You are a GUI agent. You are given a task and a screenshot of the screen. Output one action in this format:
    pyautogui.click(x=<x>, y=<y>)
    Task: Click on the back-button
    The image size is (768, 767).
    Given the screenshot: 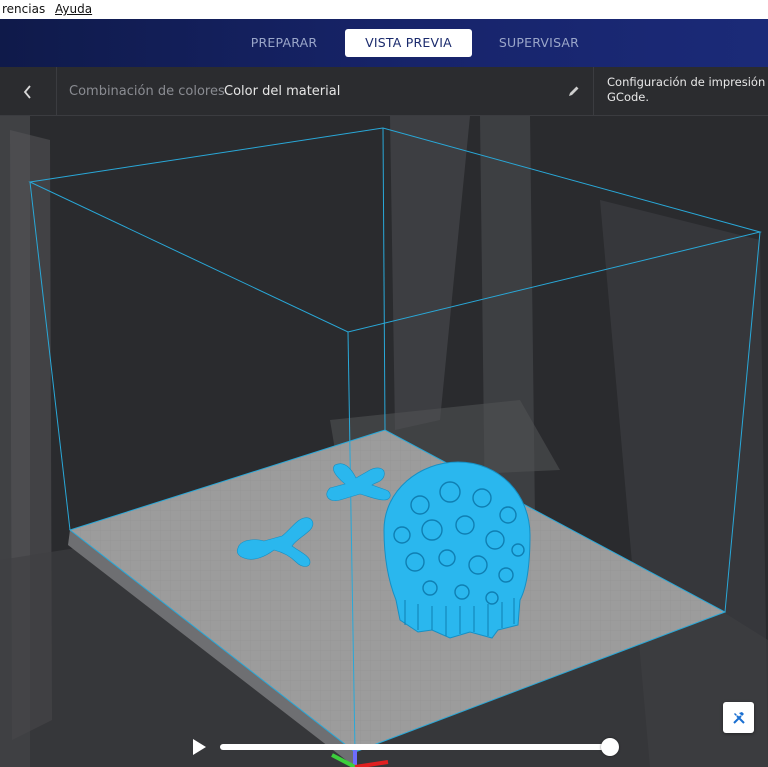 What is the action you would take?
    pyautogui.click(x=28, y=91)
    